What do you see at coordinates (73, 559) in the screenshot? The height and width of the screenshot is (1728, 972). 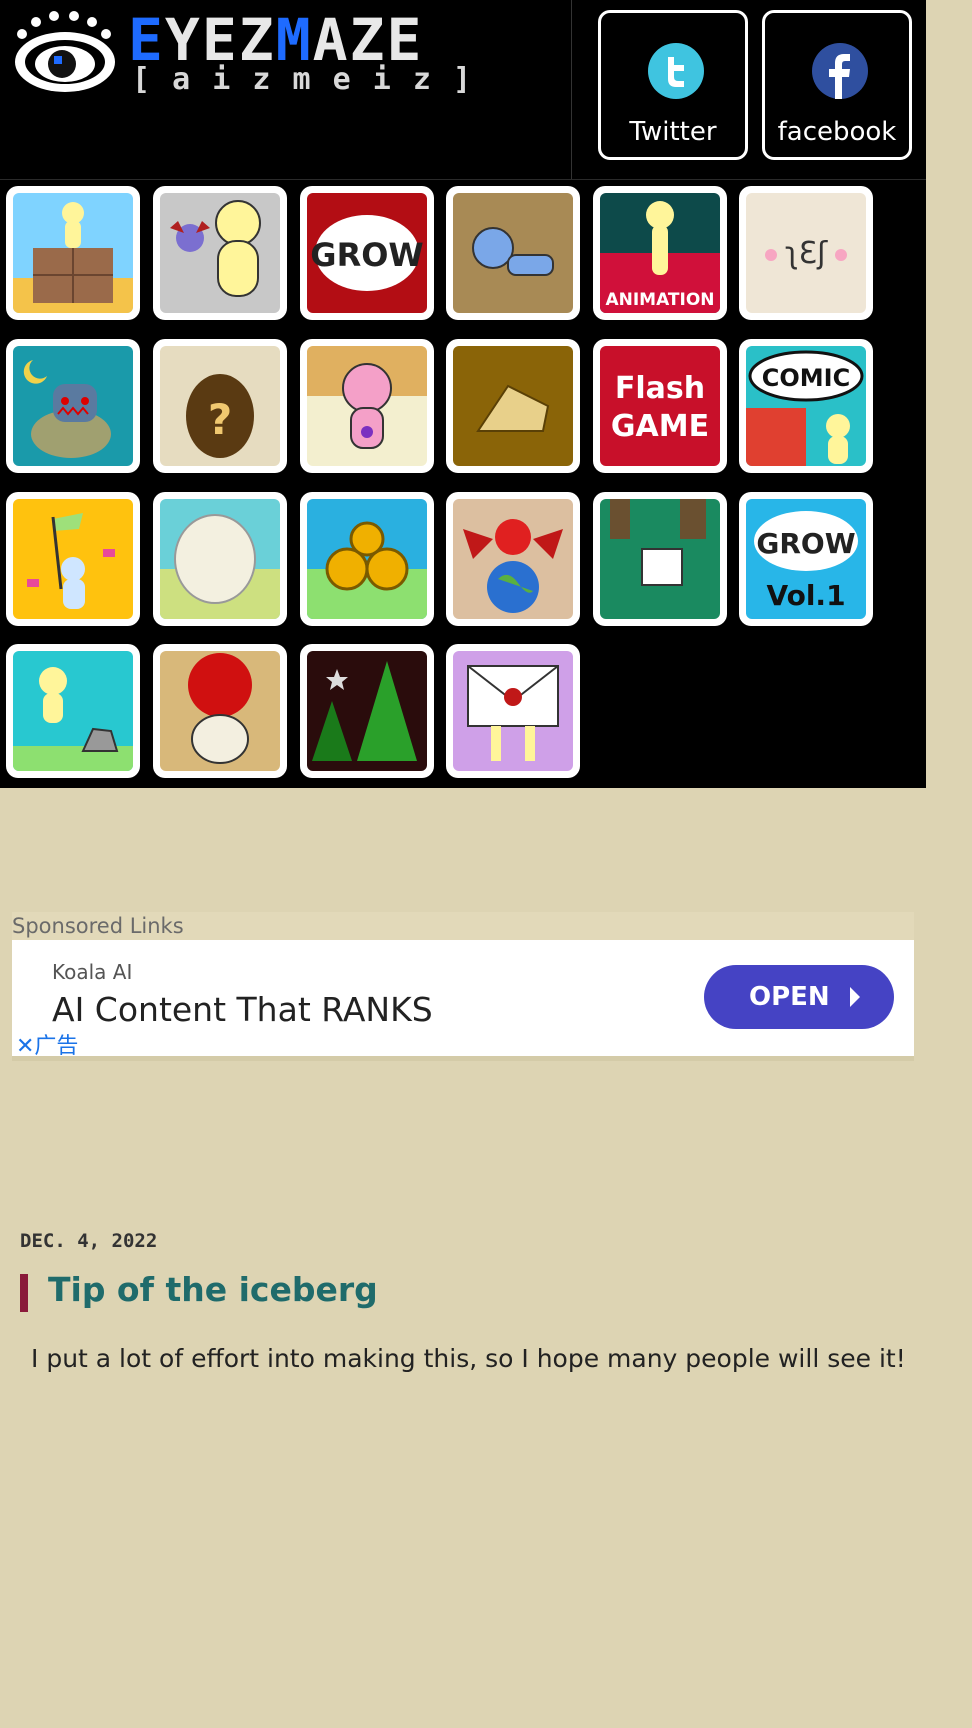 I see `tile-flag` at bounding box center [73, 559].